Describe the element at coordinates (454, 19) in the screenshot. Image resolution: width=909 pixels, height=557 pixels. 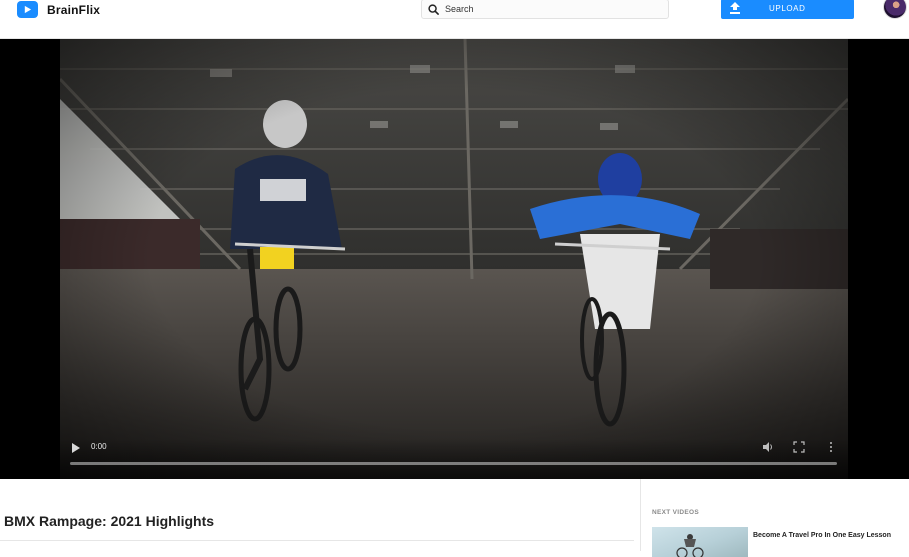
I see `top-navigation-bar: BrainFlix UPLOAD` at that location.